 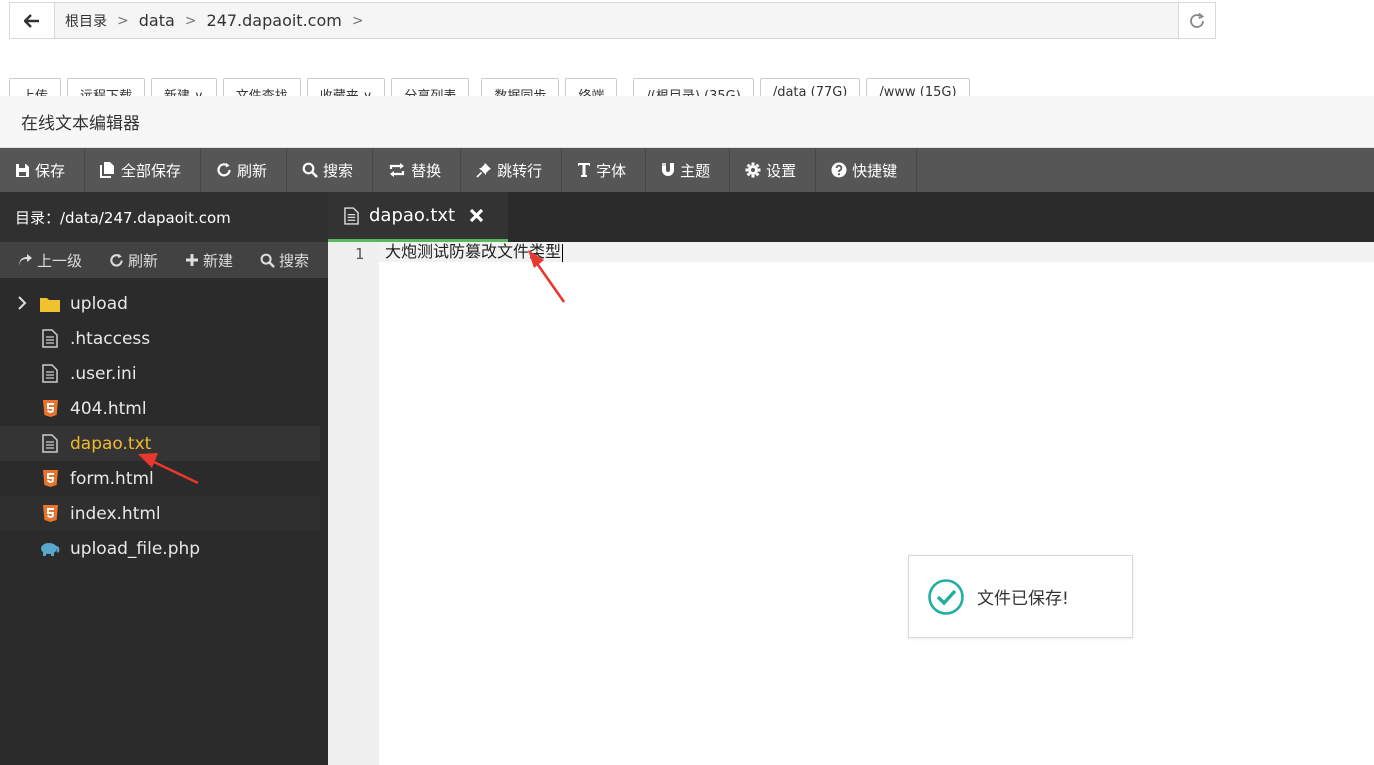 I want to click on tree-item-file: index.html, so click(x=160, y=513).